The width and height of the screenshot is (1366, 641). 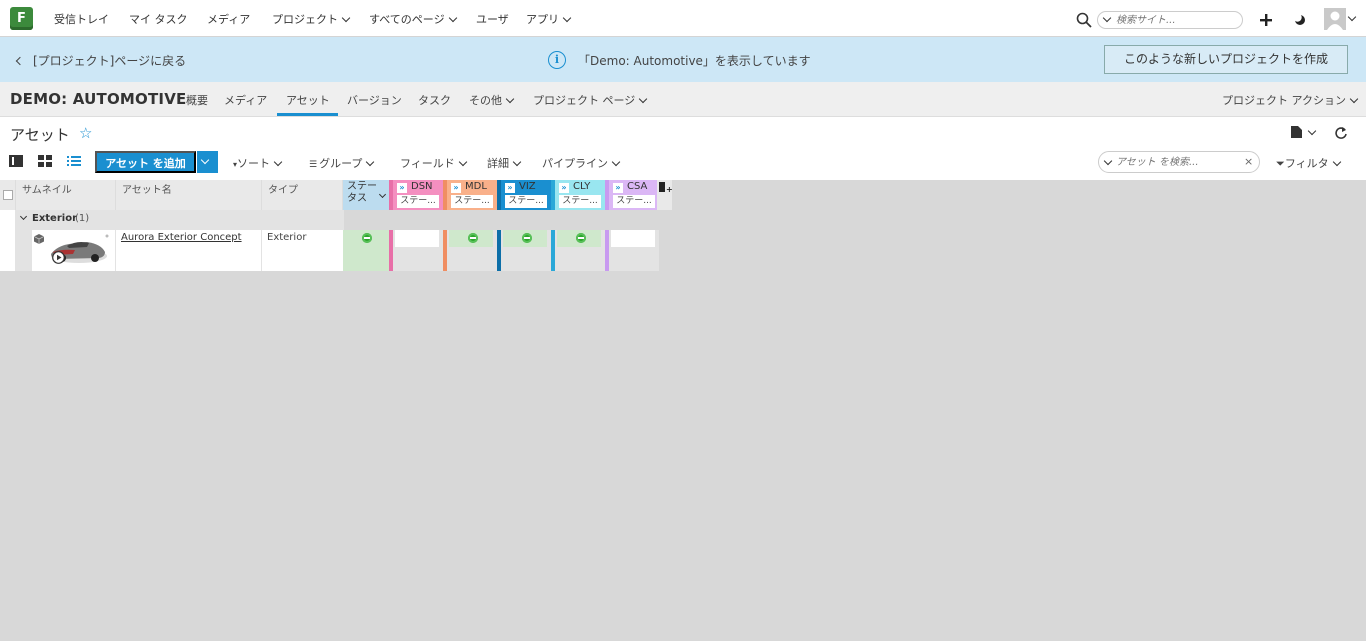 What do you see at coordinates (1226, 59) in the screenshot?
I see `create-similar-project-button: このような新しいプロジェクトを作成` at bounding box center [1226, 59].